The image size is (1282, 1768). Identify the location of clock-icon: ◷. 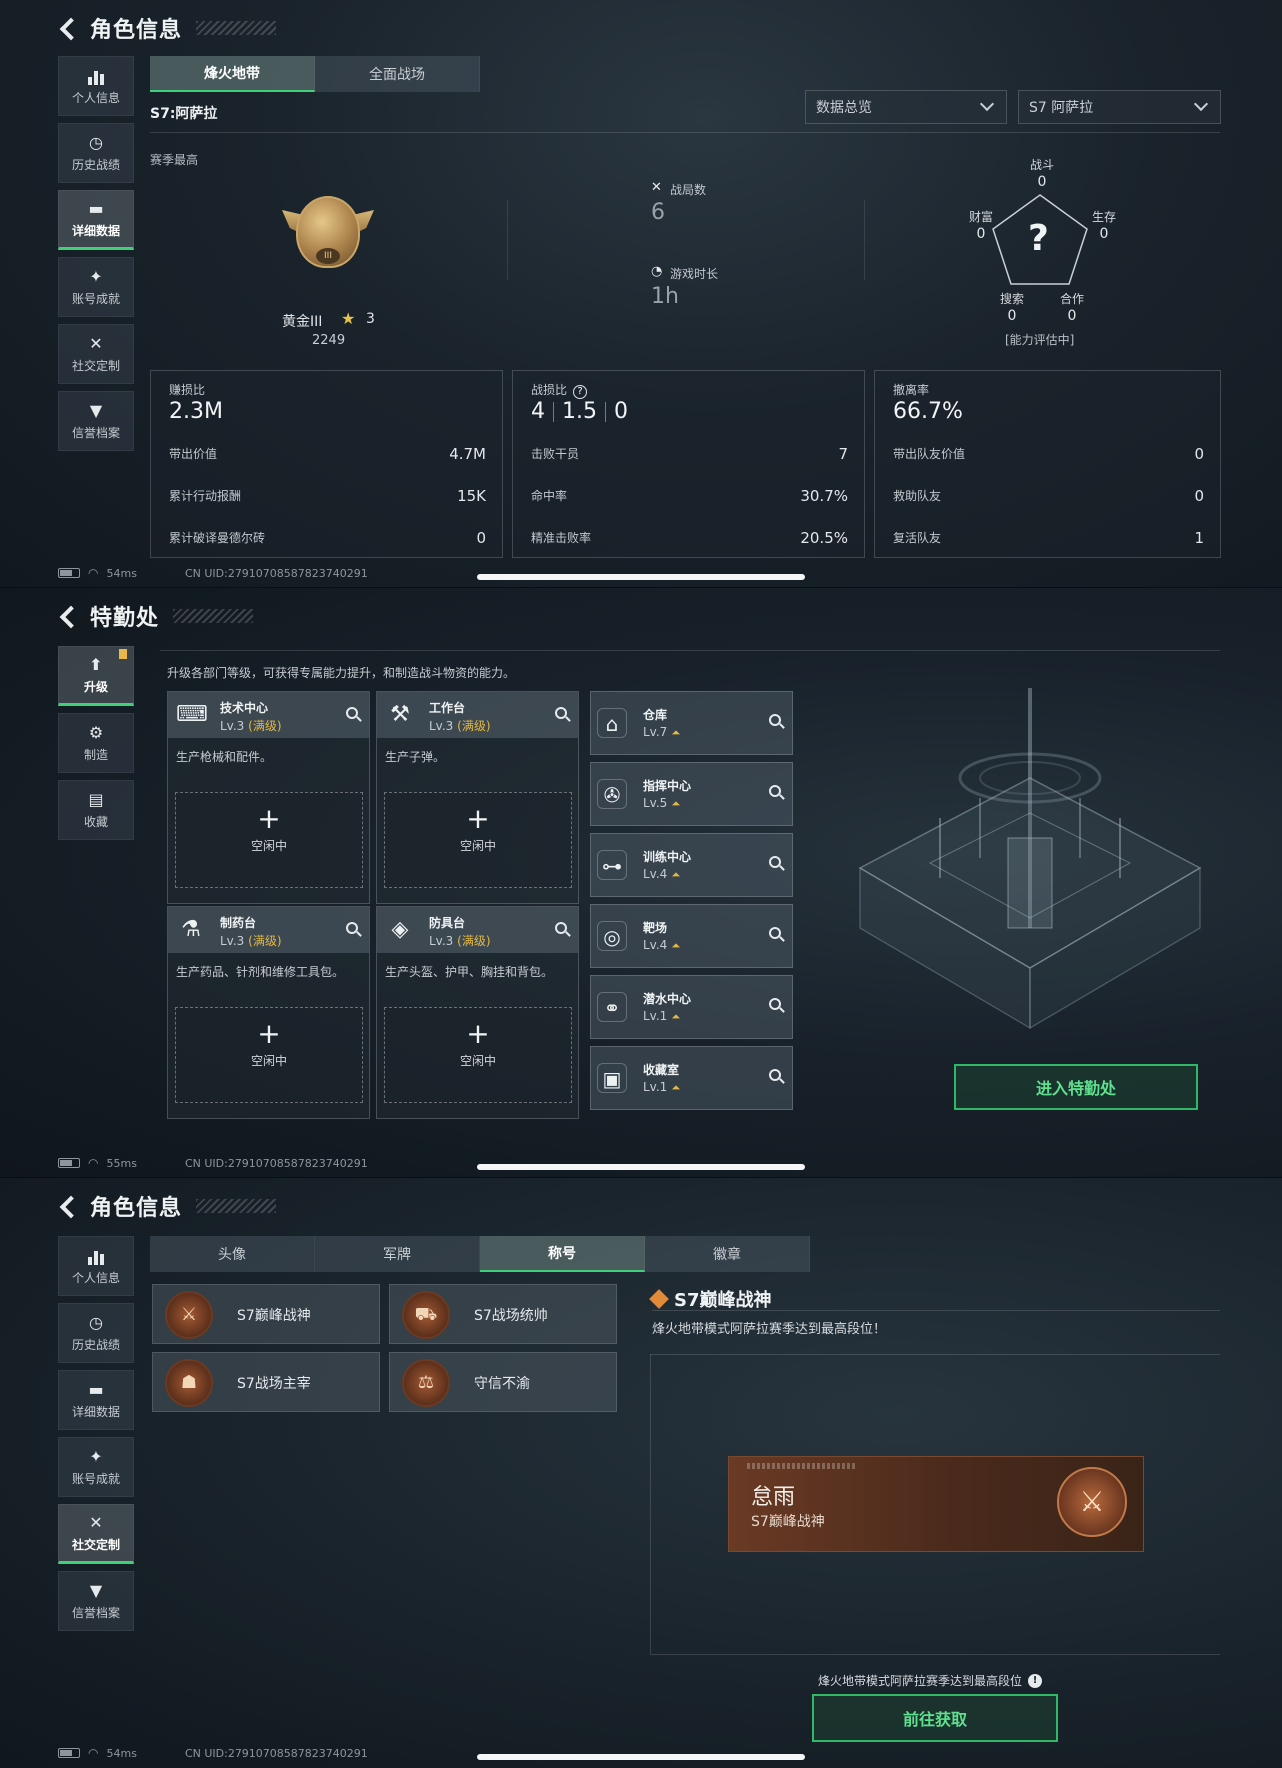
(96, 142).